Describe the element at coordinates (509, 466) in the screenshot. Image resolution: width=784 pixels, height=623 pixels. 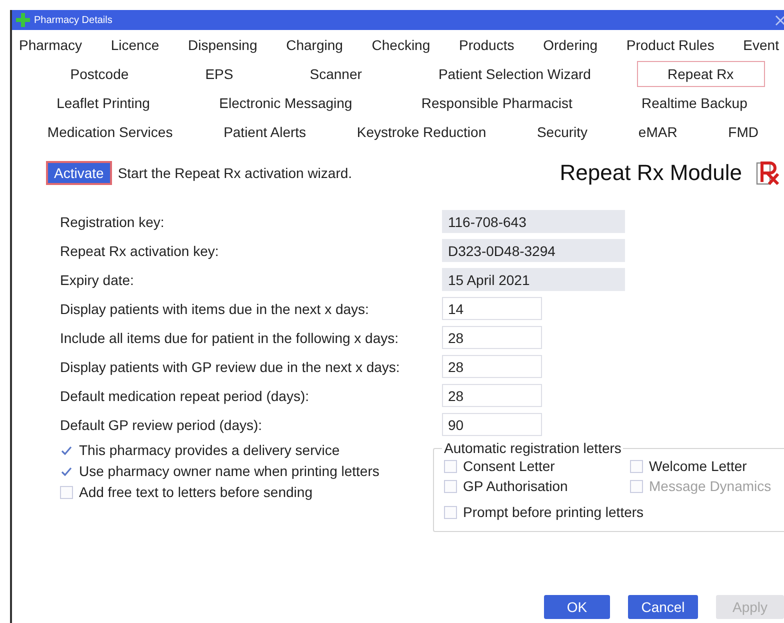
I see `option-label: Consent Letter` at that location.